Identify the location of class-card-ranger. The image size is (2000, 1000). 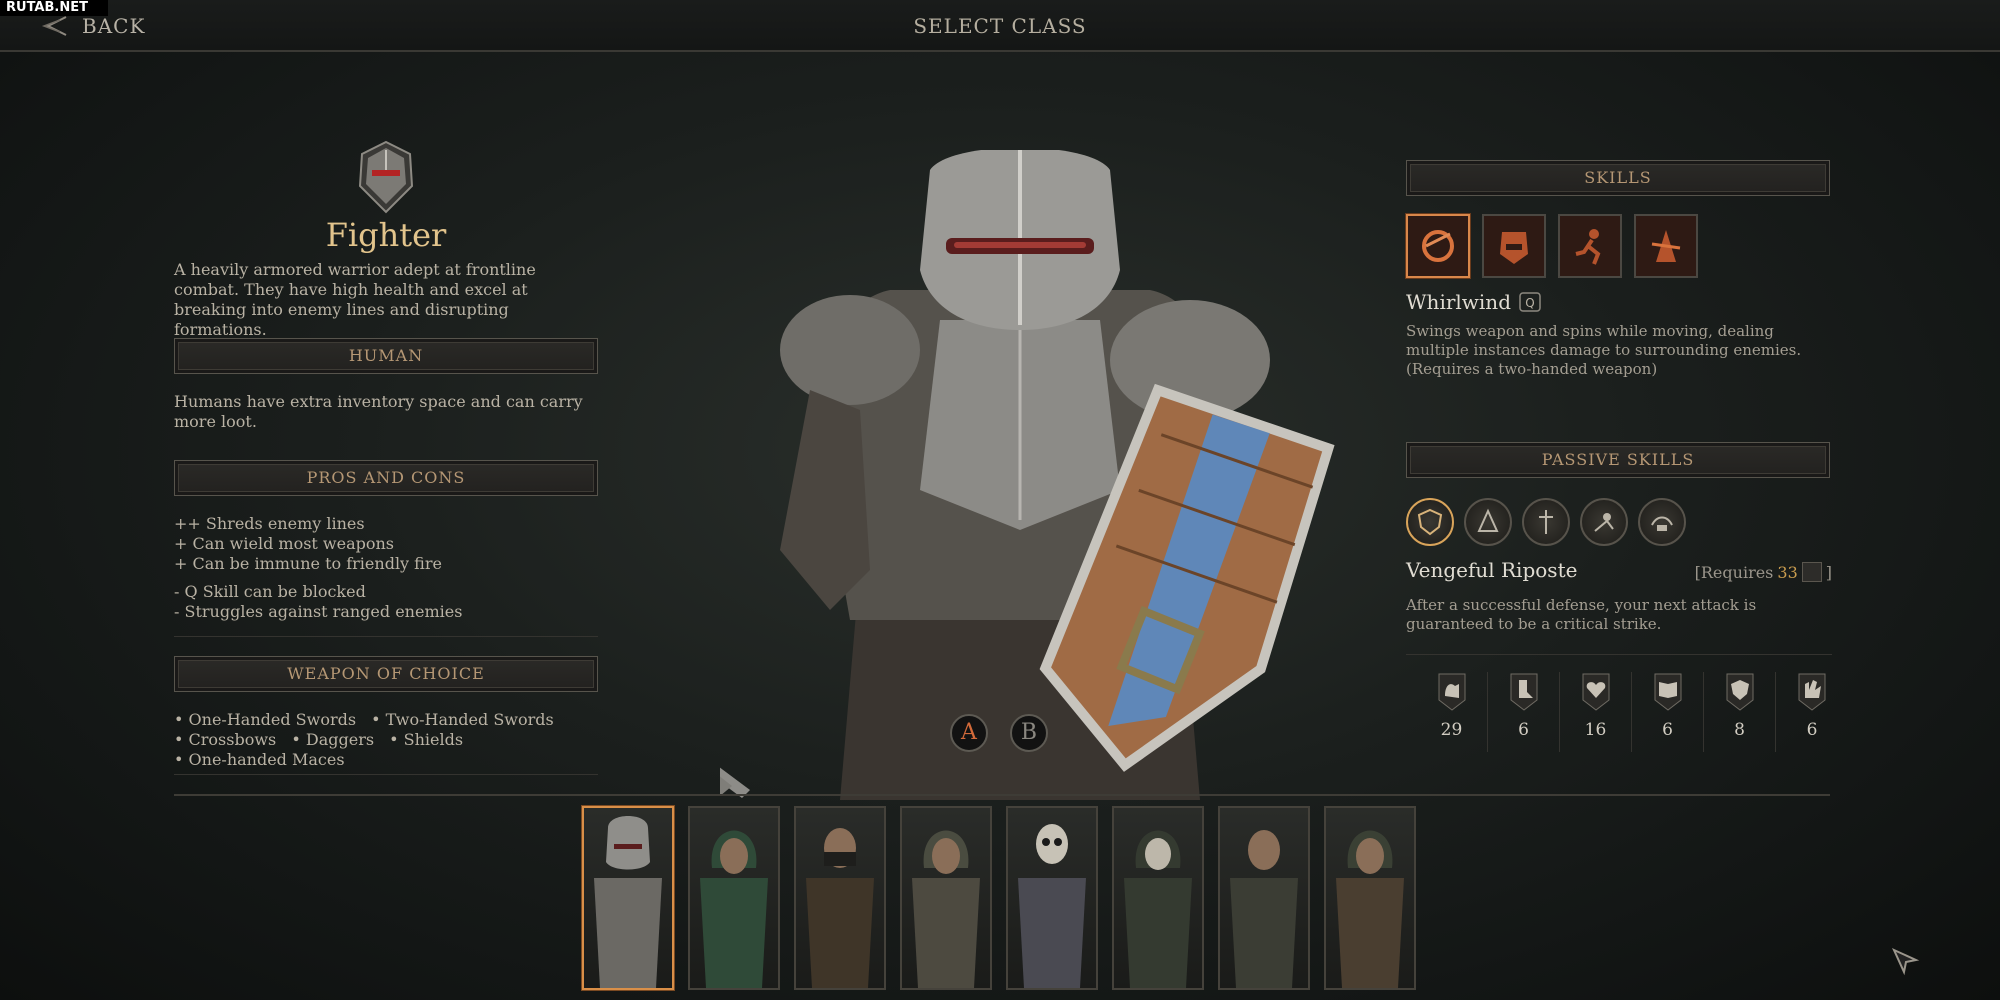
(734, 898).